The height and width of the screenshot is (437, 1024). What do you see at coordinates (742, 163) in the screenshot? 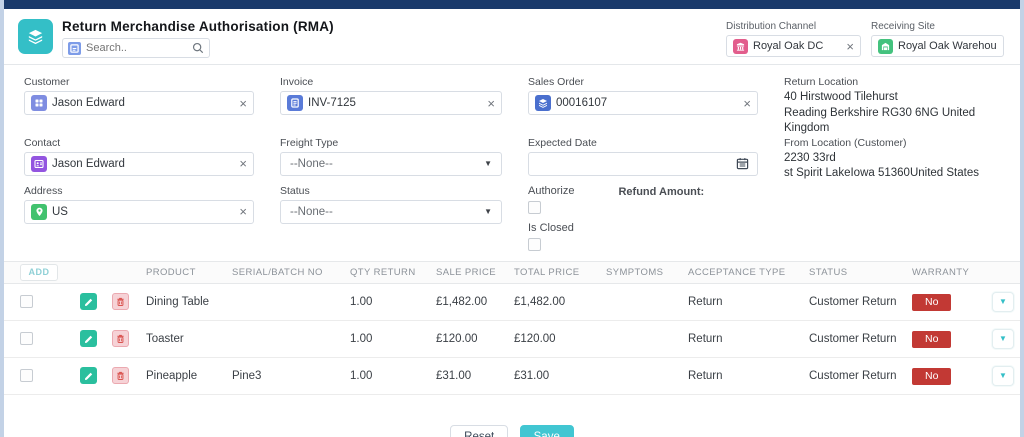
I see `calendar-icon` at bounding box center [742, 163].